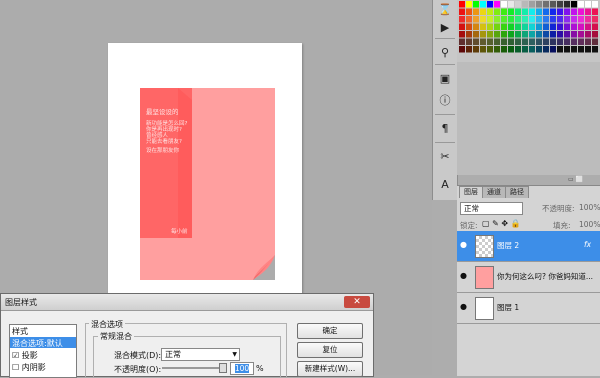 The width and height of the screenshot is (600, 378). Describe the element at coordinates (15, 367) in the screenshot. I see `checkbox-icon: ☐` at that location.